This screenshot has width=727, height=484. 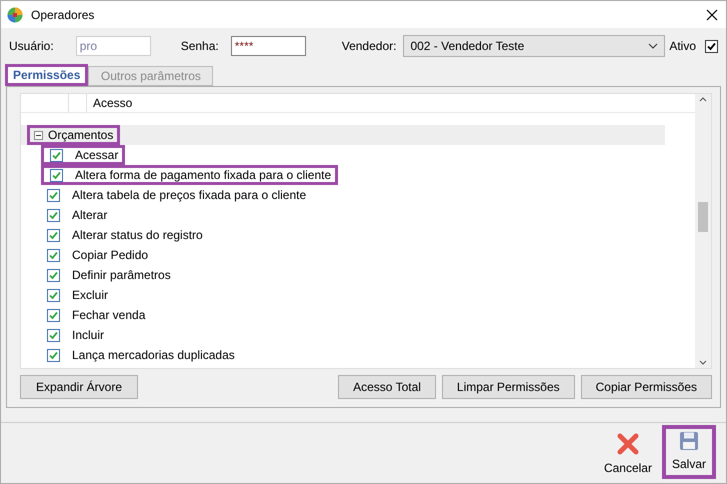 I want to click on permission-item: Alterar status do registro, so click(x=125, y=235).